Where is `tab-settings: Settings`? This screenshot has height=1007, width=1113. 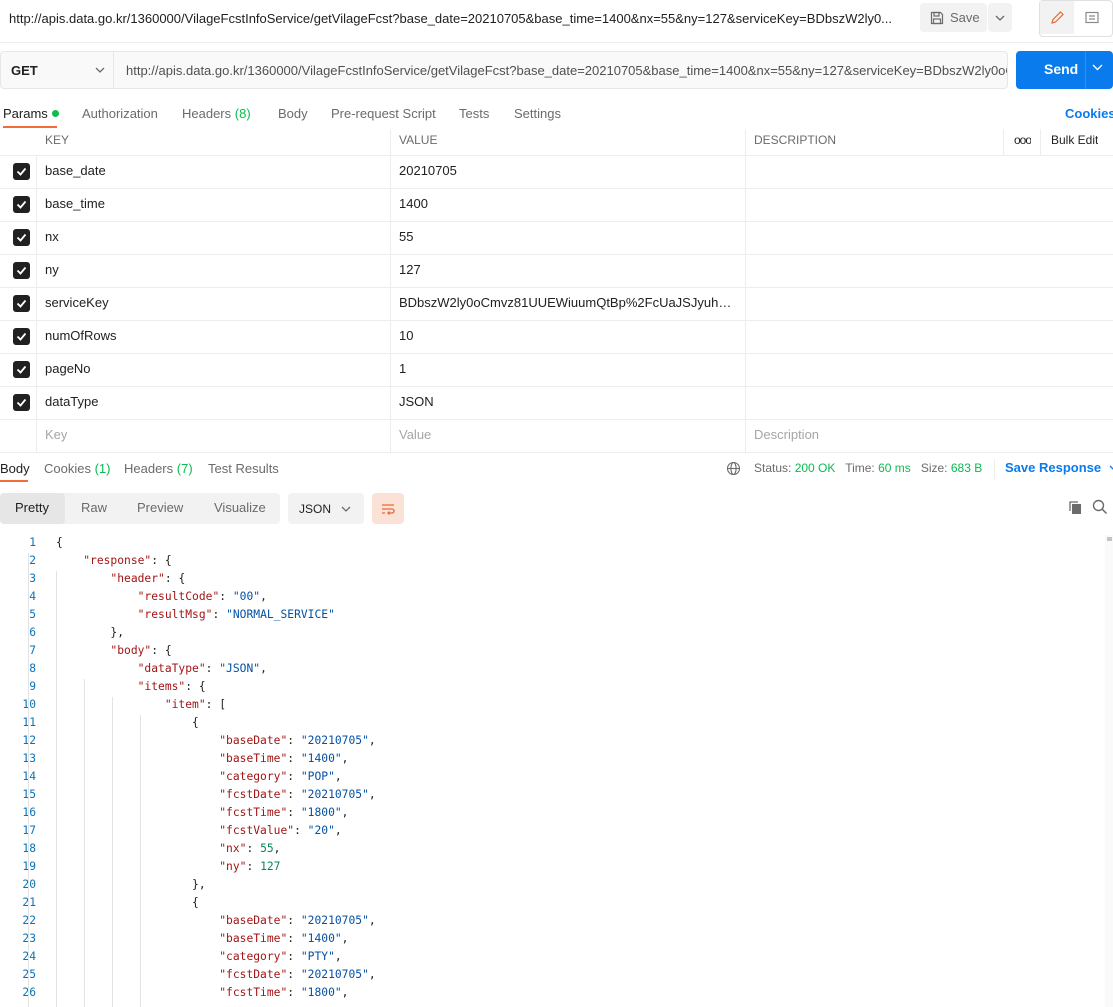 tab-settings: Settings is located at coordinates (537, 113).